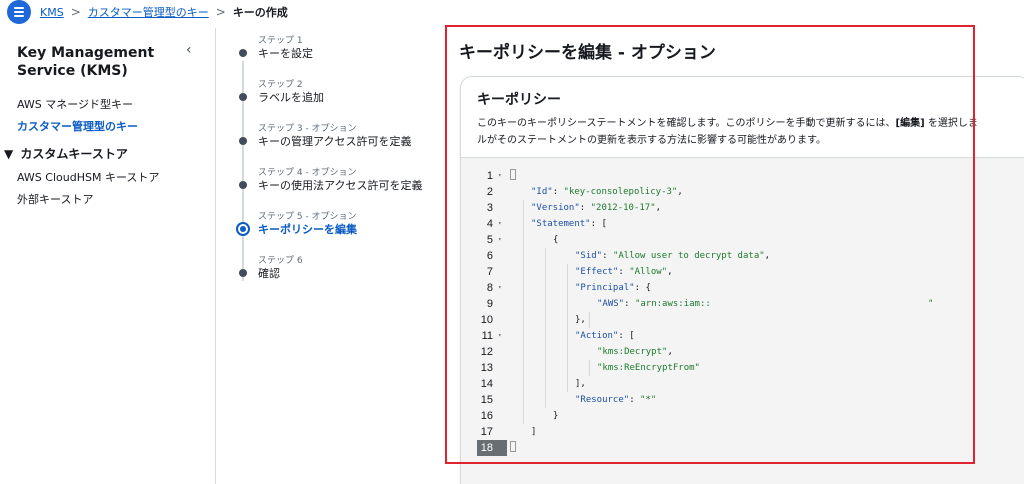  What do you see at coordinates (489, 192) in the screenshot?
I see `line-number: 2` at bounding box center [489, 192].